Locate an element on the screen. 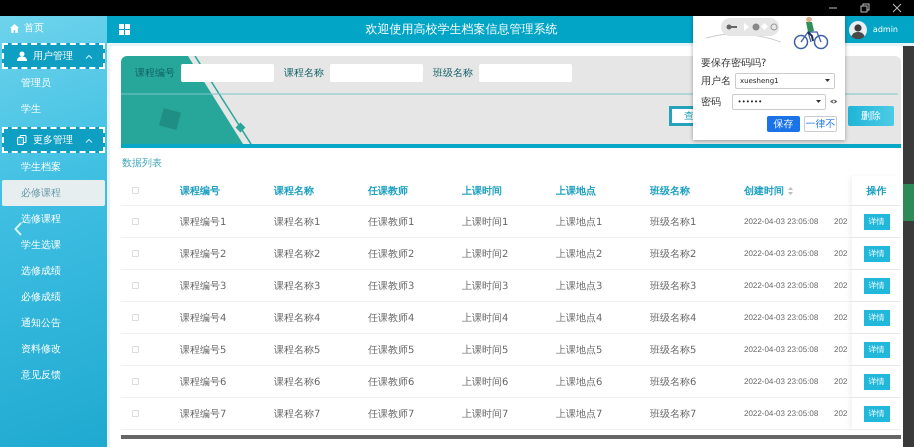 This screenshot has width=914, height=447. table-cell-text: 上课地点6 is located at coordinates (579, 382).